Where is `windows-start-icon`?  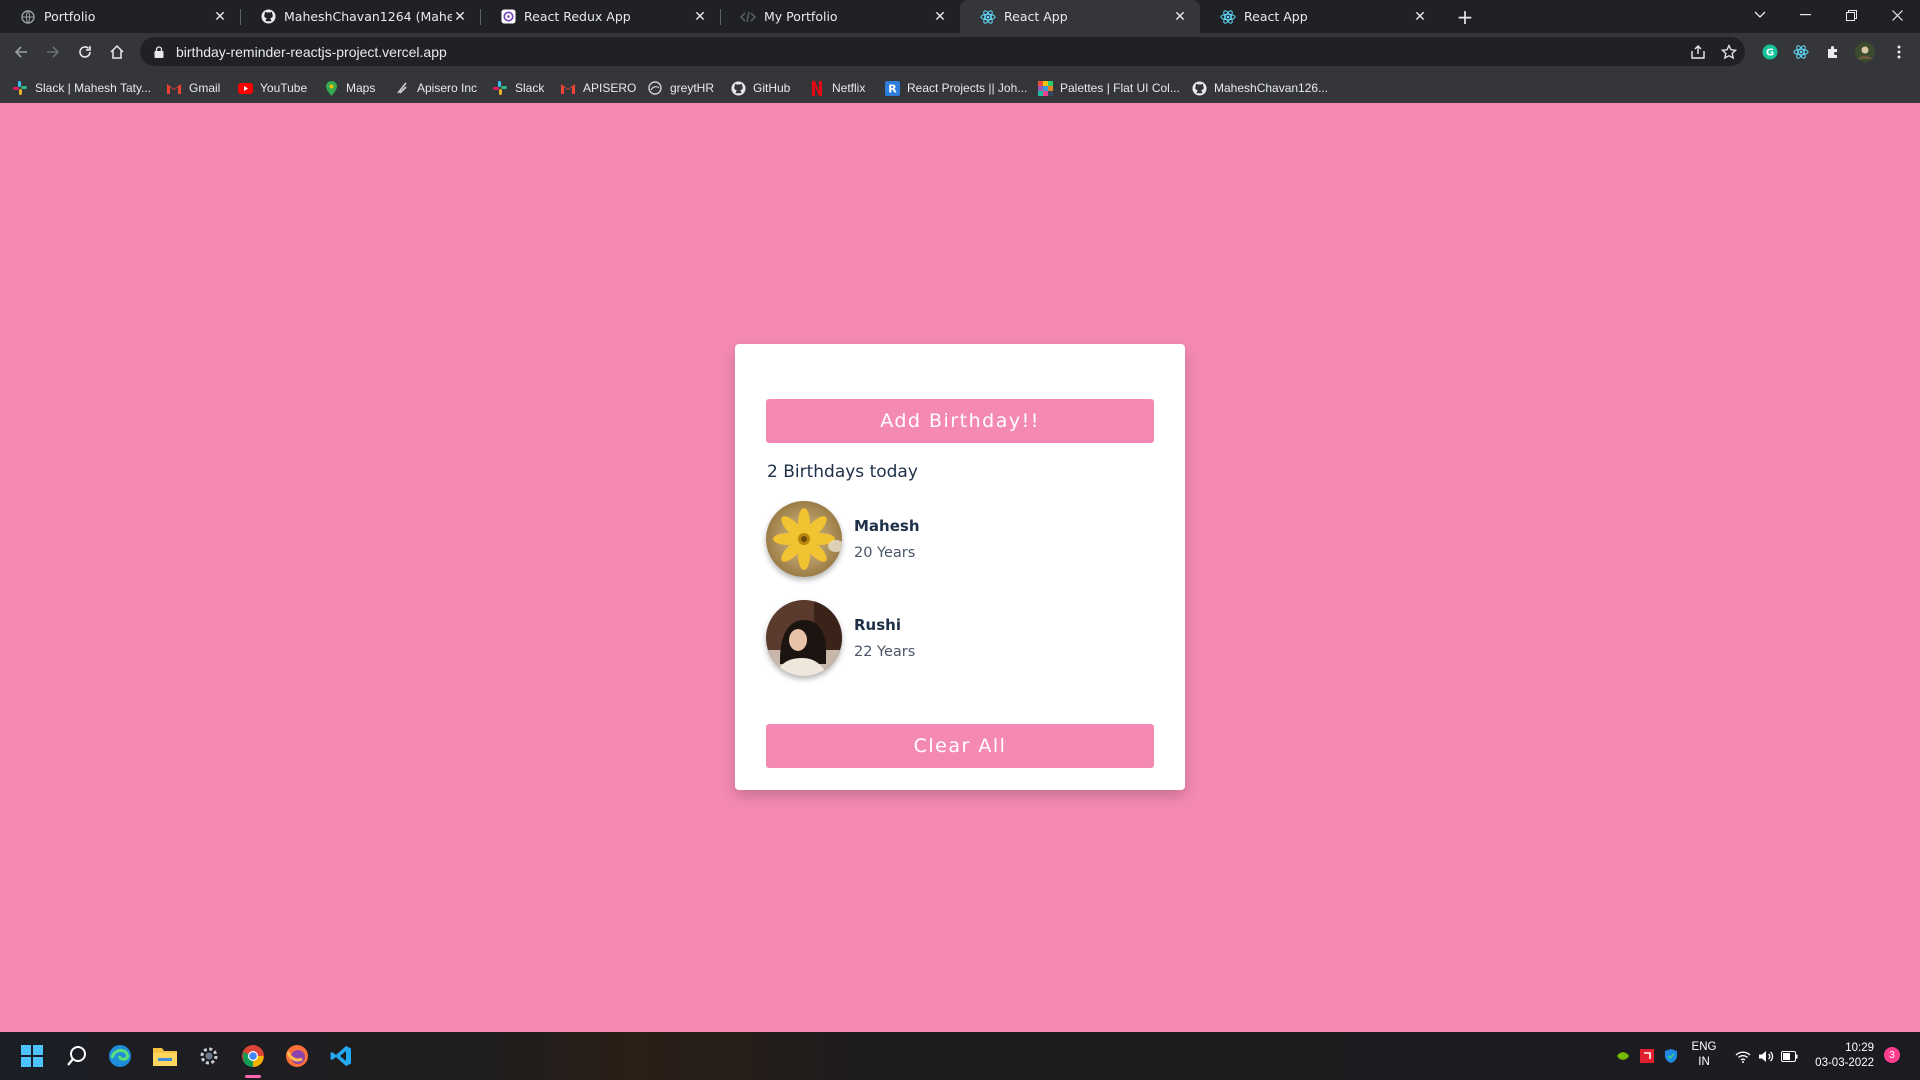
windows-start-icon is located at coordinates (32, 1056).